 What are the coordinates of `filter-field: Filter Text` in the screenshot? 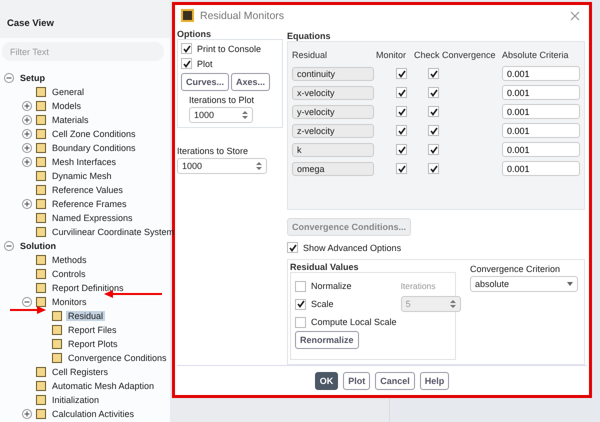 It's located at (83, 51).